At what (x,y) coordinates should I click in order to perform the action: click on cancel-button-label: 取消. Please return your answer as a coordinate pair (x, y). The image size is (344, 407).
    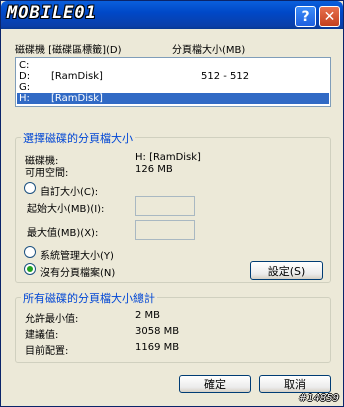
    Looking at the image, I should click on (295, 384).